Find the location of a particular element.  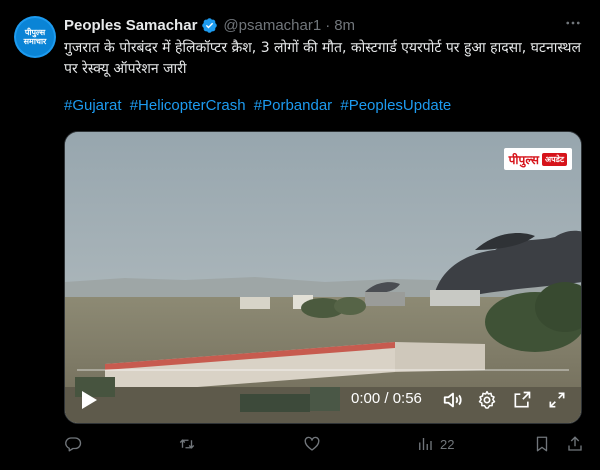

reply-button is located at coordinates (76, 444).